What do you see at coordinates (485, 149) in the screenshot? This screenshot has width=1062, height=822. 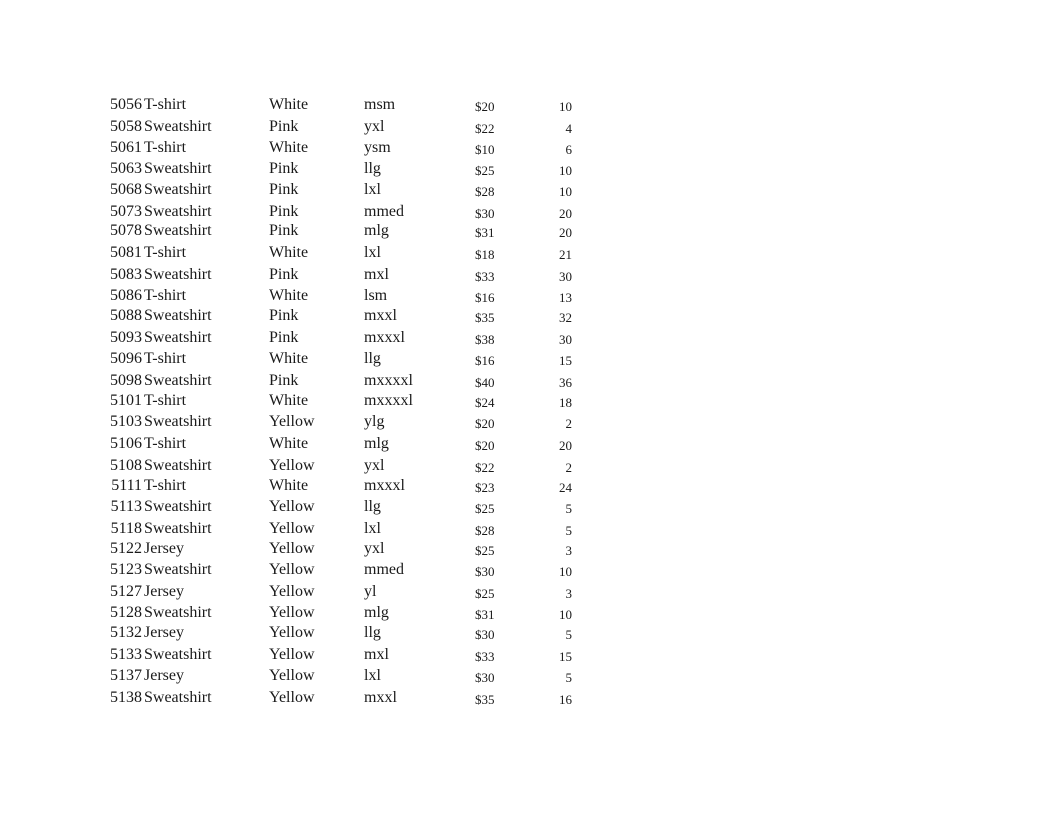 I see `price-cell: $10` at bounding box center [485, 149].